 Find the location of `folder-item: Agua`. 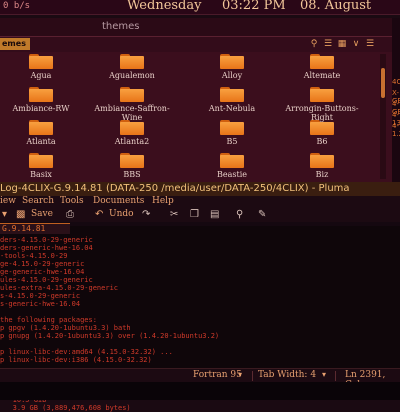

folder-item: Agua is located at coordinates (43, 67).